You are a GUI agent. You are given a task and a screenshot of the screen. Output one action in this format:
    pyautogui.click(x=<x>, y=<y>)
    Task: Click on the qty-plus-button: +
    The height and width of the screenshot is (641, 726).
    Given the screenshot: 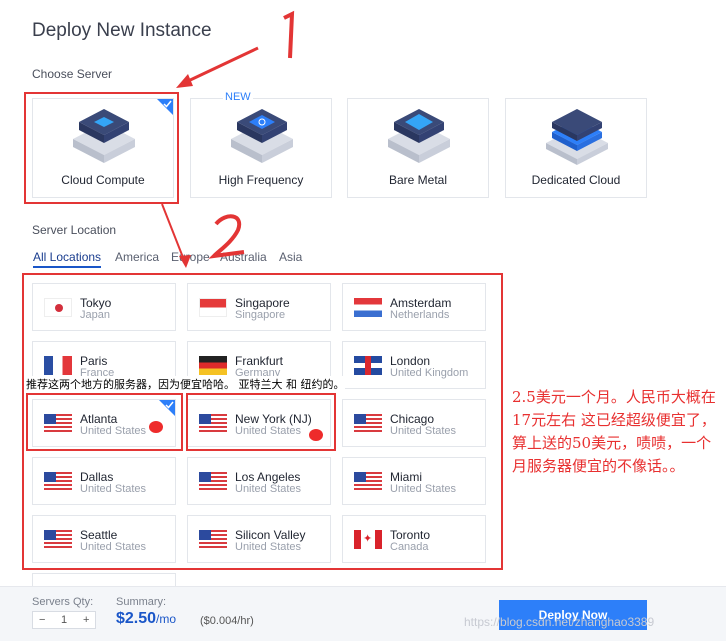 What is the action you would take?
    pyautogui.click(x=86, y=620)
    